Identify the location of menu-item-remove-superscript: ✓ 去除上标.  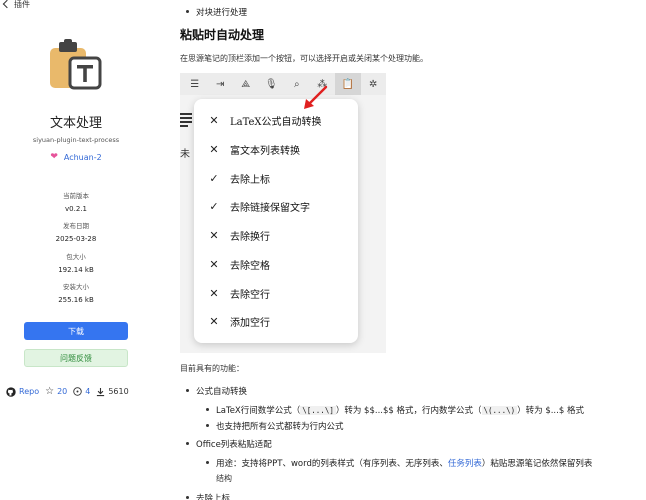
(239, 178).